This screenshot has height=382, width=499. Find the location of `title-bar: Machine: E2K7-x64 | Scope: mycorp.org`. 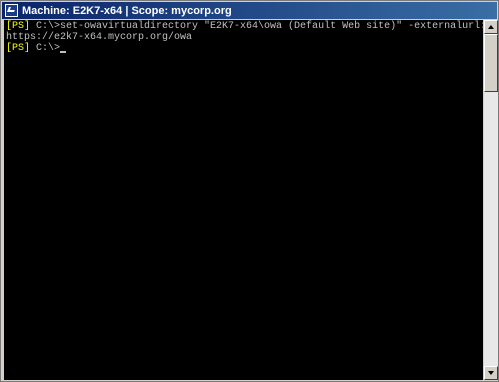

title-bar: Machine: E2K7-x64 | Scope: mycorp.org is located at coordinates (249, 10).